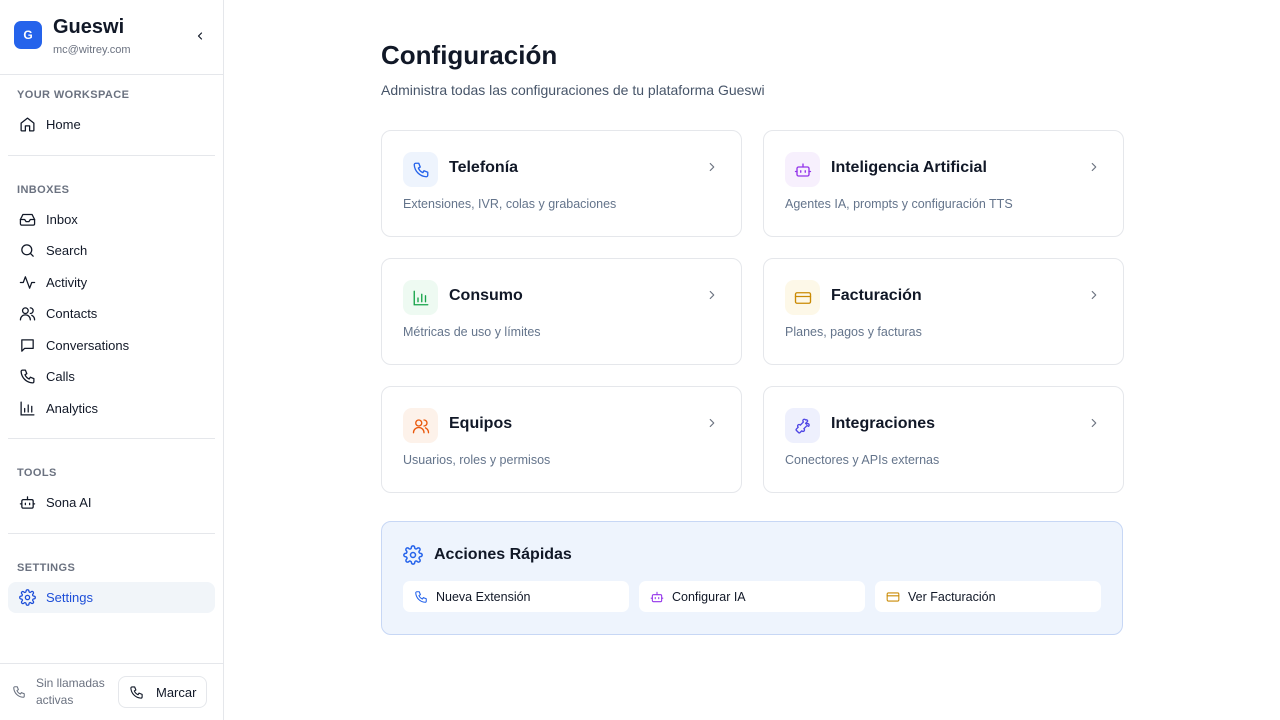  Describe the element at coordinates (477, 460) in the screenshot. I see `card-description: Usuarios, roles y permisos` at that location.